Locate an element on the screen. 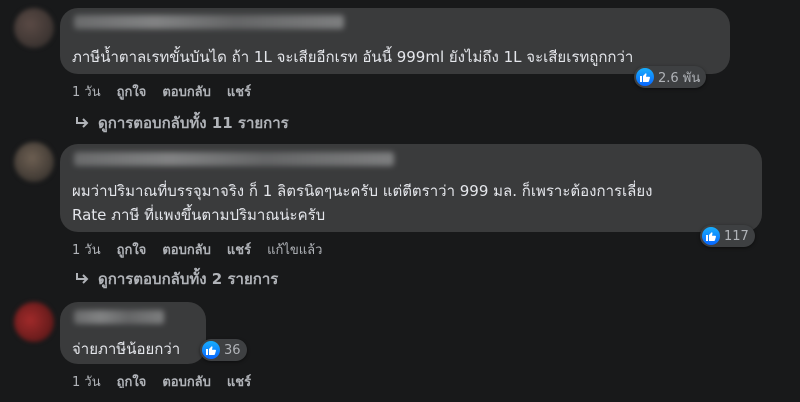  comment-text: จ่ายภาษีน้อยกว่า is located at coordinates (126, 349).